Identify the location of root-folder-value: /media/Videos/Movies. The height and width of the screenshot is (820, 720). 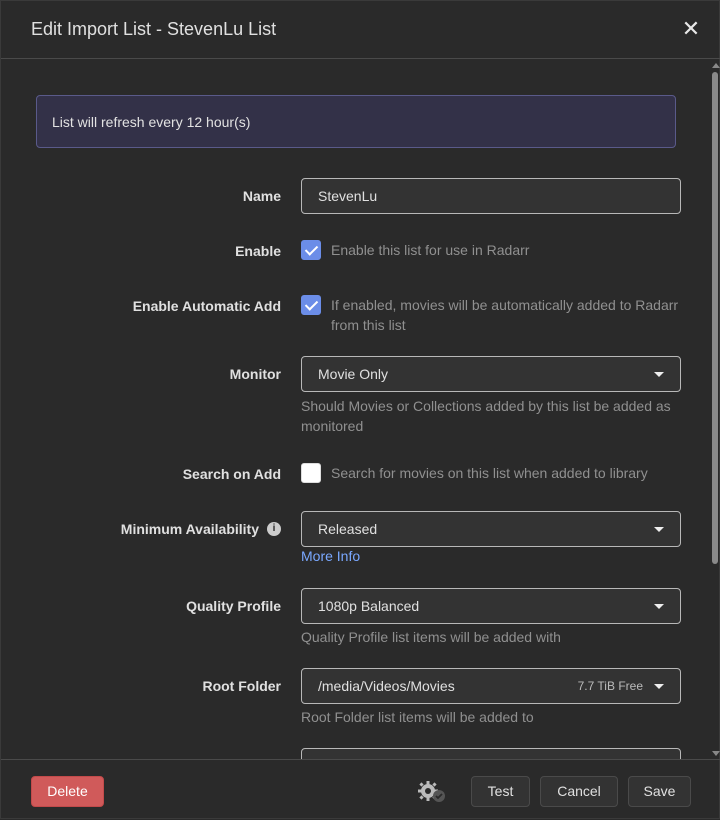
(386, 686).